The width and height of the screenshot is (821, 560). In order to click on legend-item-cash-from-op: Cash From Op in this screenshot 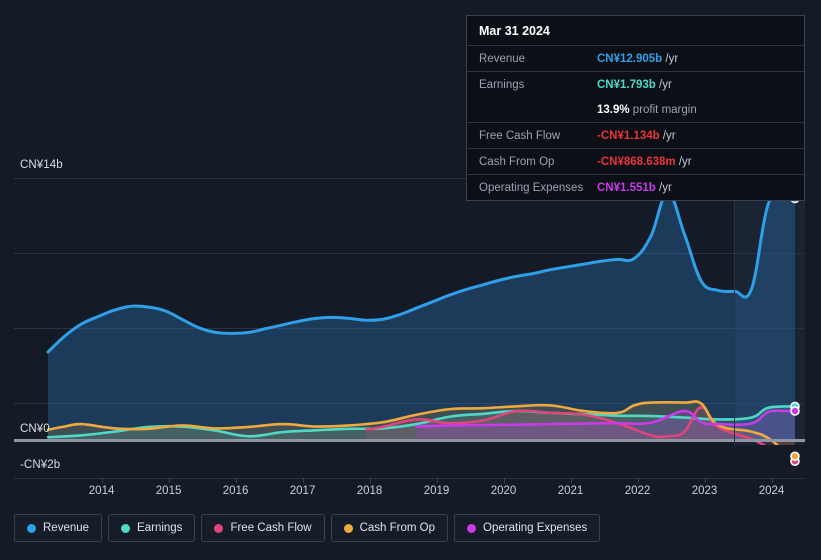, I will do `click(389, 528)`.